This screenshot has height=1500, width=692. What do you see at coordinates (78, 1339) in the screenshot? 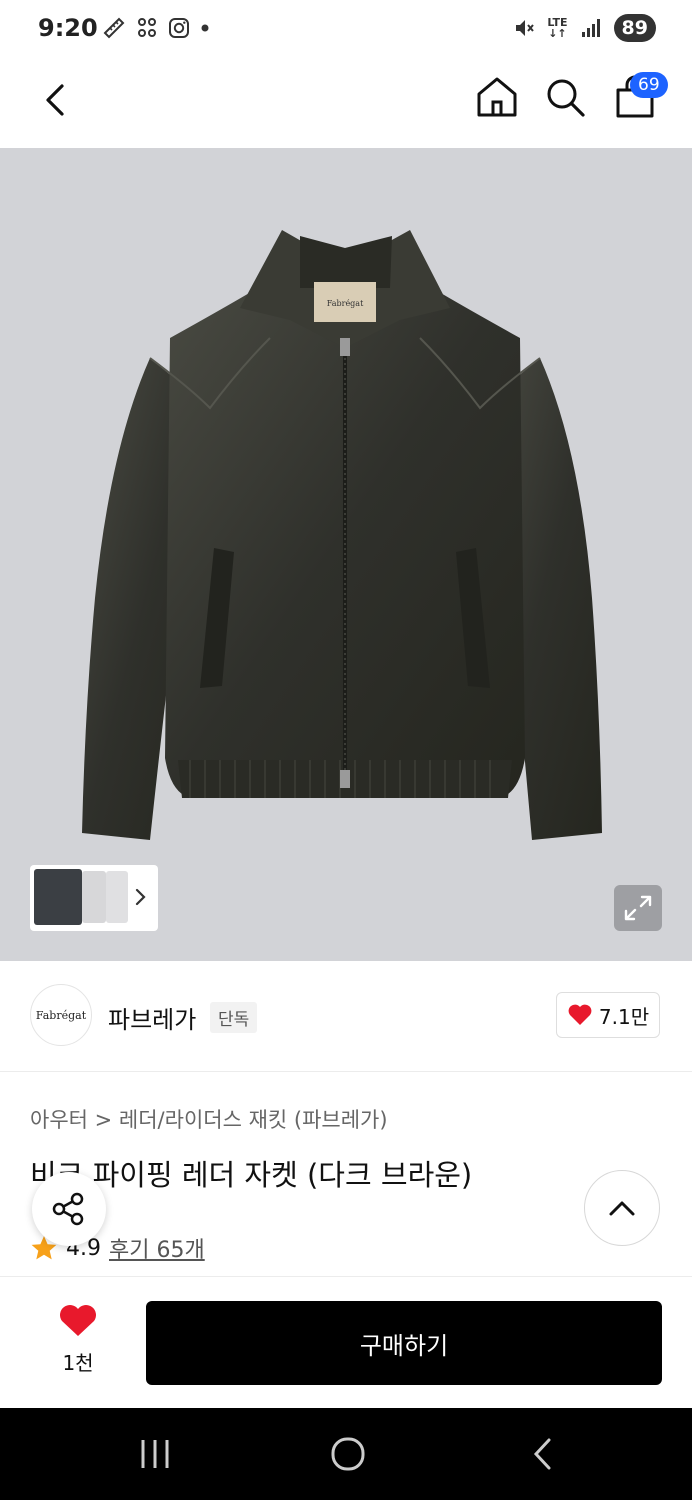
I see `wishlist-button: 1천` at bounding box center [78, 1339].